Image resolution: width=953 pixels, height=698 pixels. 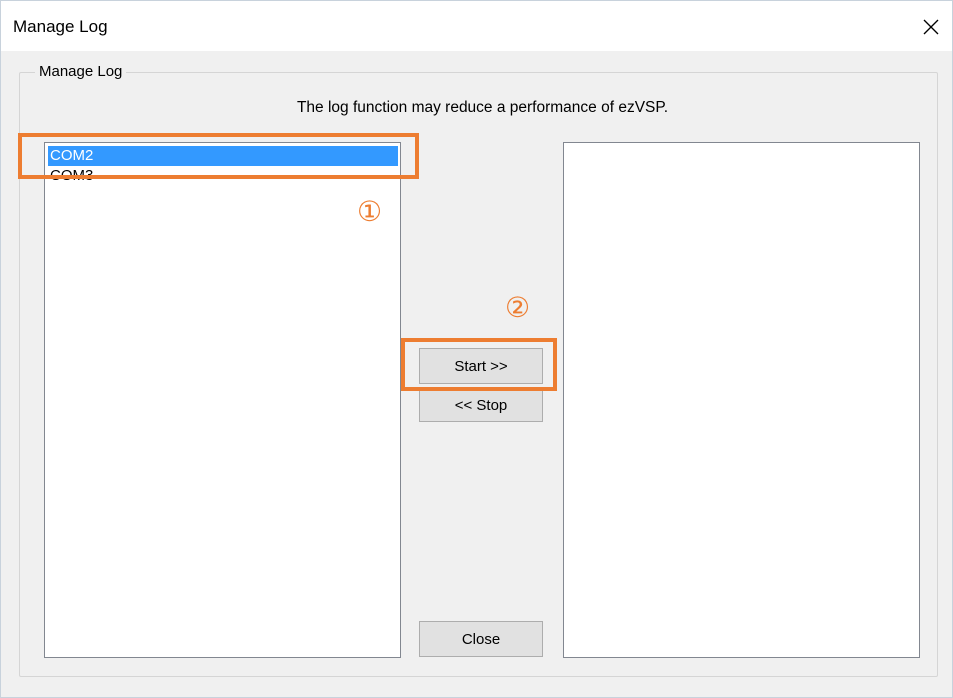 What do you see at coordinates (481, 639) in the screenshot?
I see `close-button: Close` at bounding box center [481, 639].